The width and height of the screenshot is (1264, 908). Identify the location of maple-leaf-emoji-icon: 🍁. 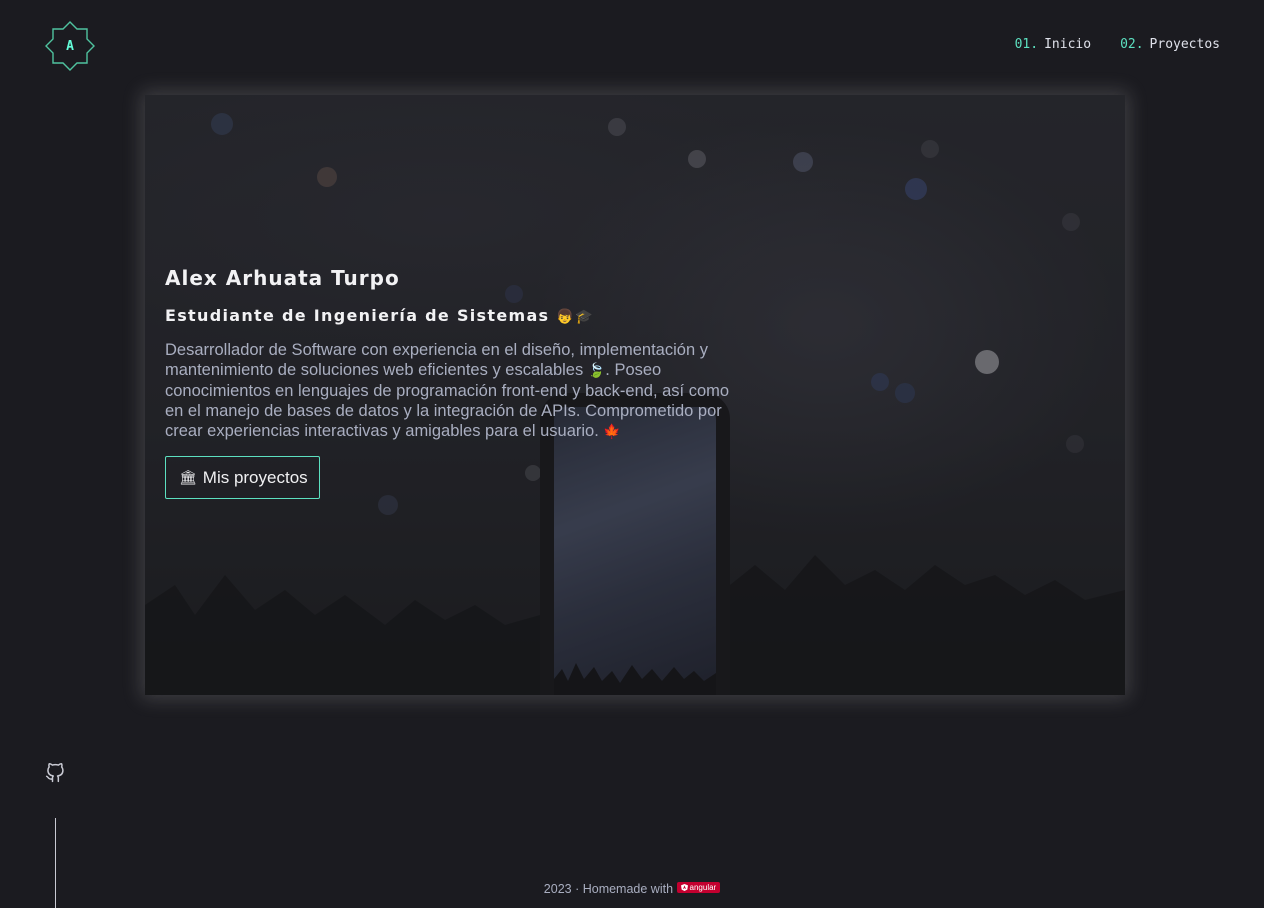
(612, 431).